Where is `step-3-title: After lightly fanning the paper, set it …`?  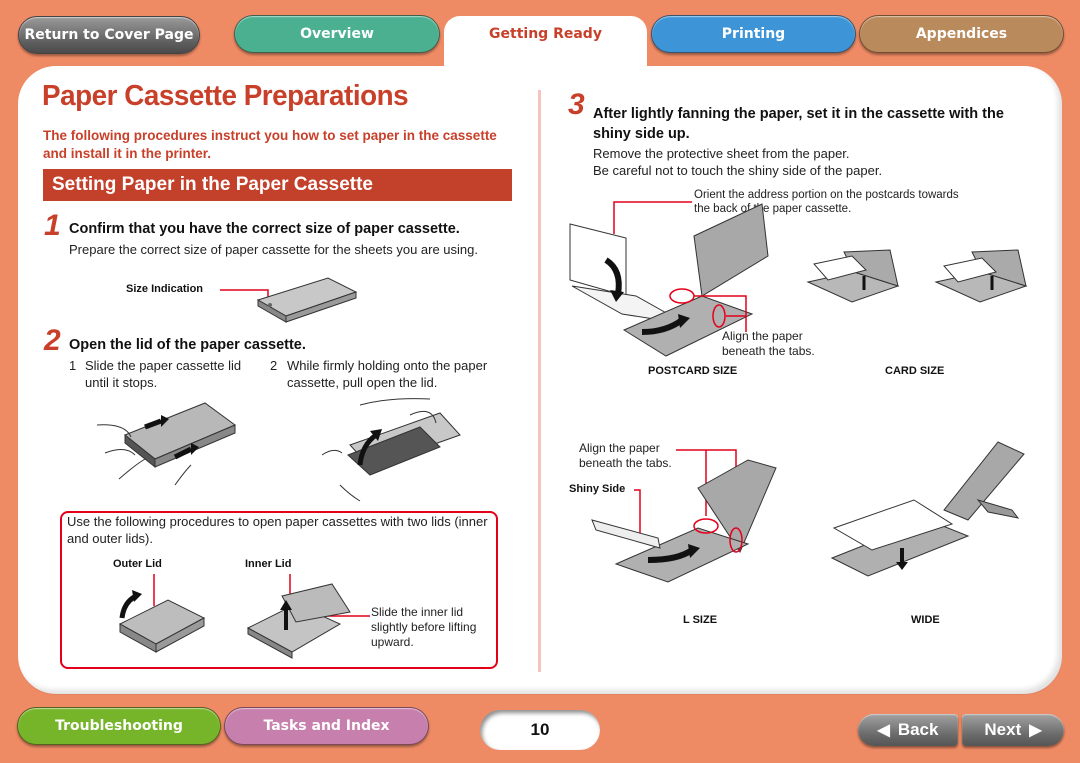 step-3-title: After lightly fanning the paper, set it … is located at coordinates (798, 124).